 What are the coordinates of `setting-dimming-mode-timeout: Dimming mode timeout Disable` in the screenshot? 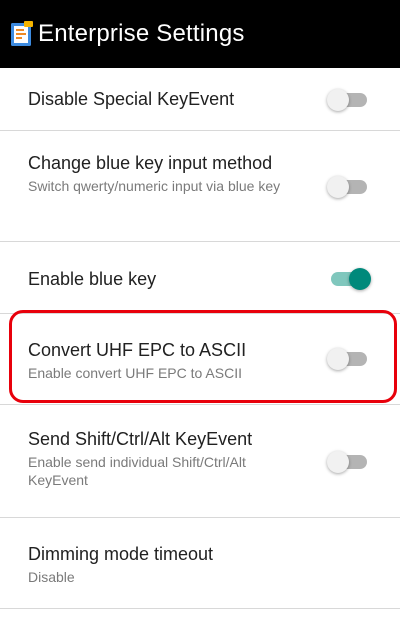 It's located at (200, 563).